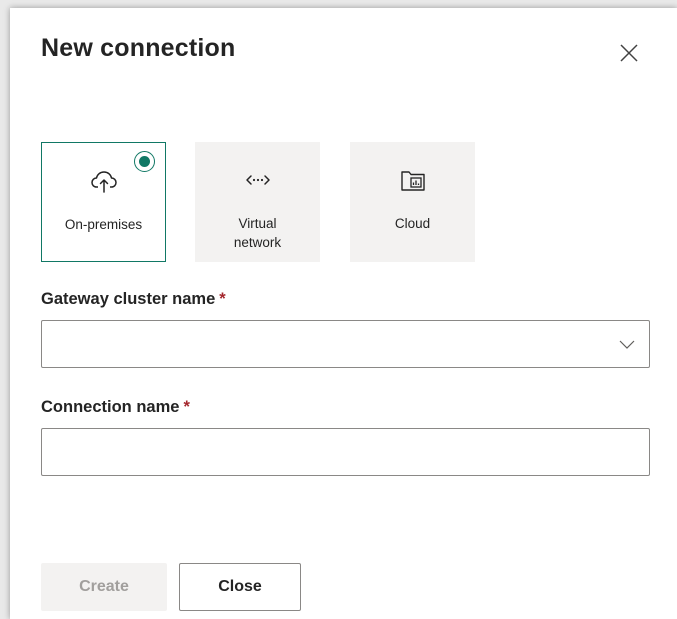 This screenshot has width=677, height=619. I want to click on tile-label-line2: network, so click(257, 242).